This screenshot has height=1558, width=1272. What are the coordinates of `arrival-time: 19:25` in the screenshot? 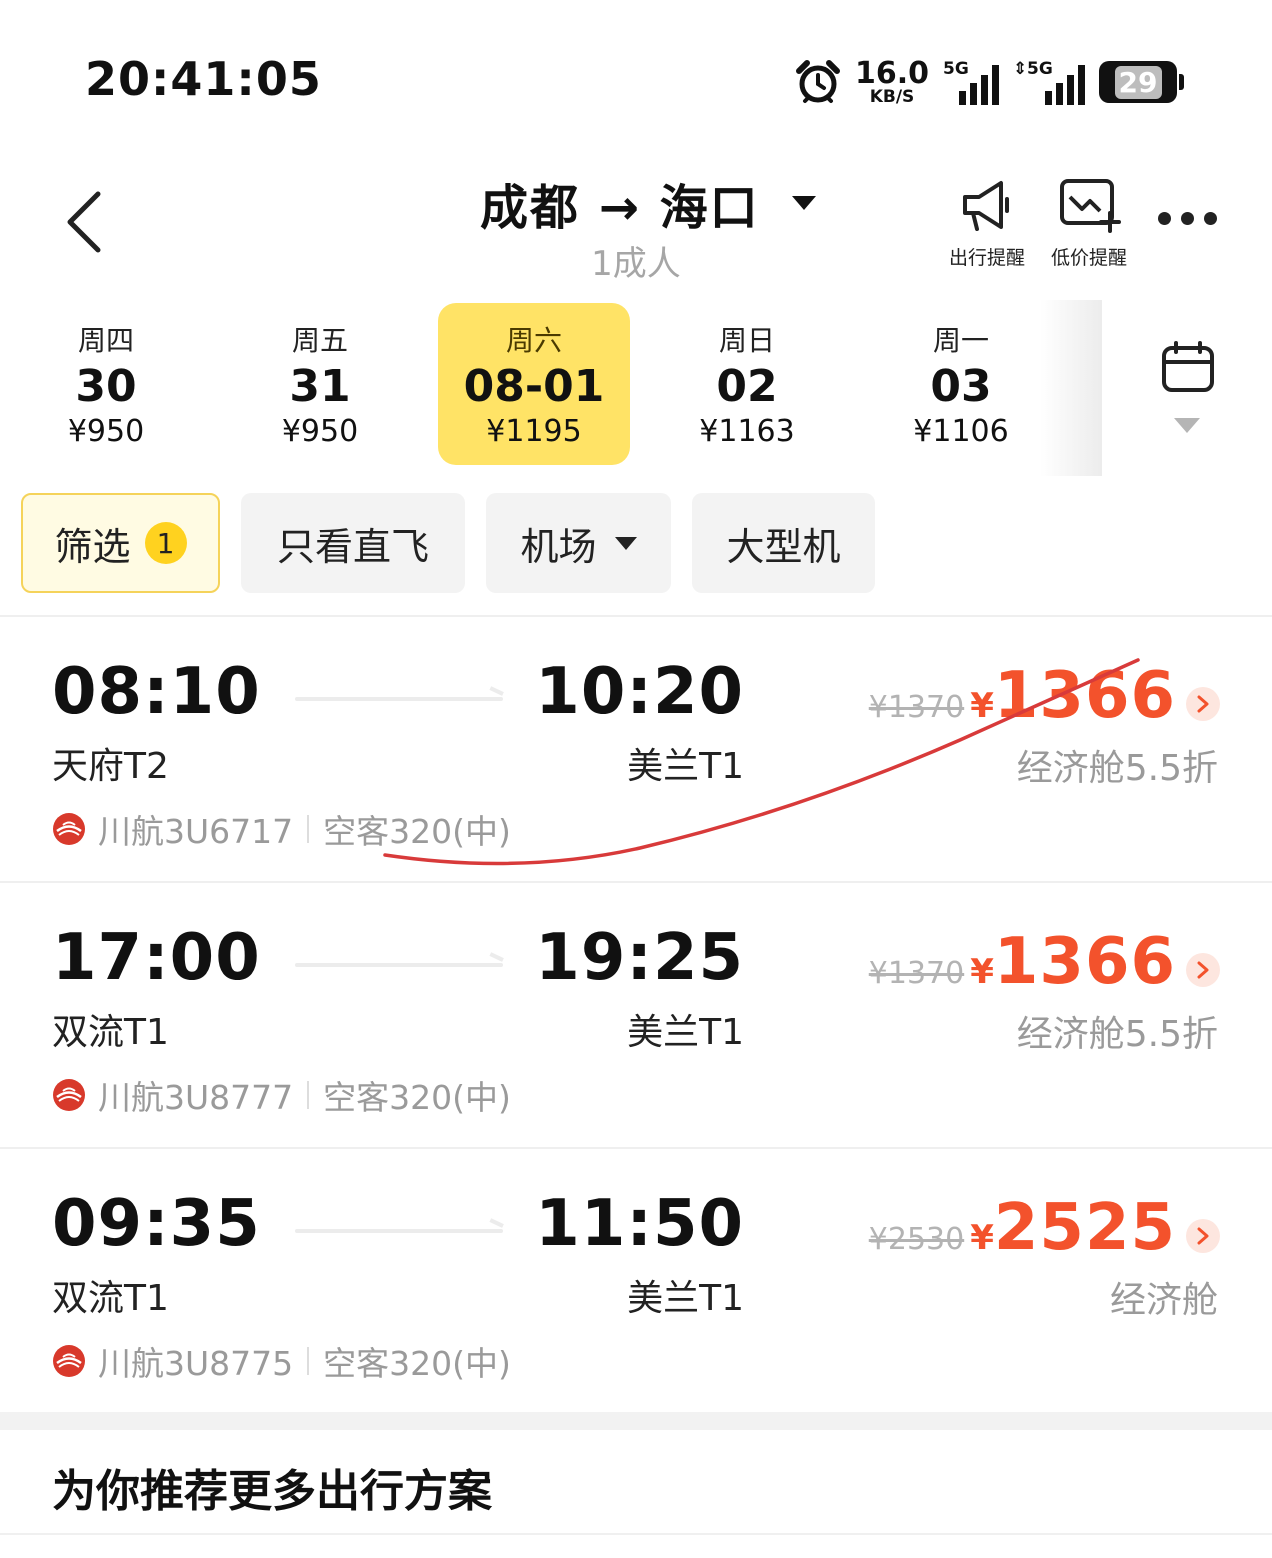 It's located at (639, 958).